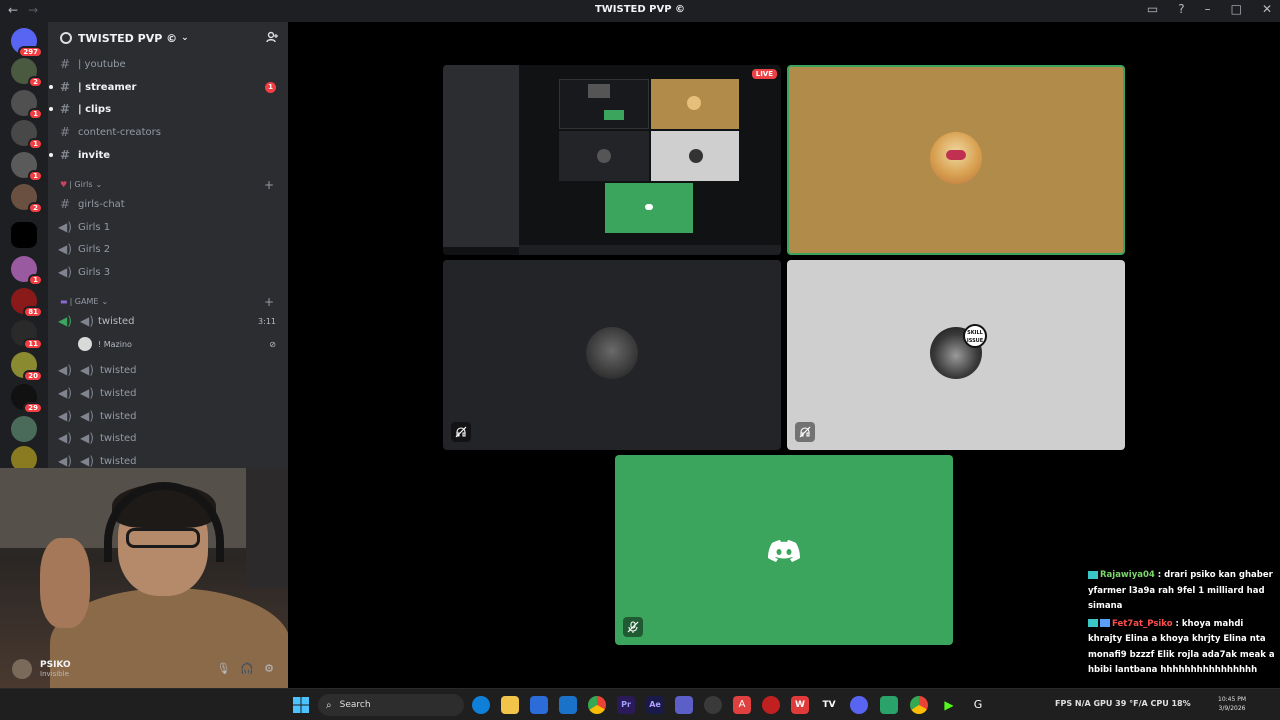 The image size is (1280, 720). What do you see at coordinates (27, 367) in the screenshot?
I see `server-icon: 20` at bounding box center [27, 367].